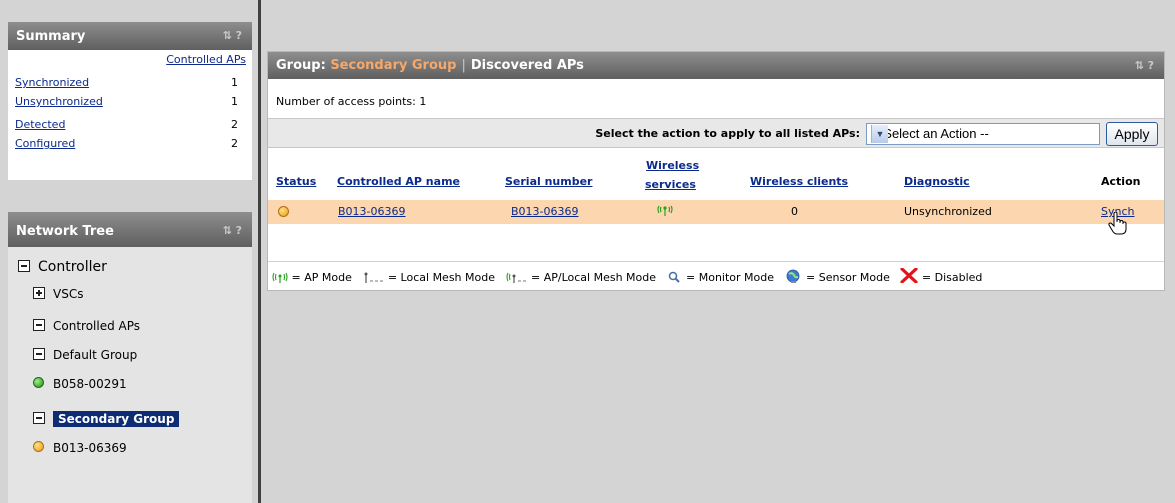  What do you see at coordinates (40, 124) in the screenshot?
I see `detected-link: Detected` at bounding box center [40, 124].